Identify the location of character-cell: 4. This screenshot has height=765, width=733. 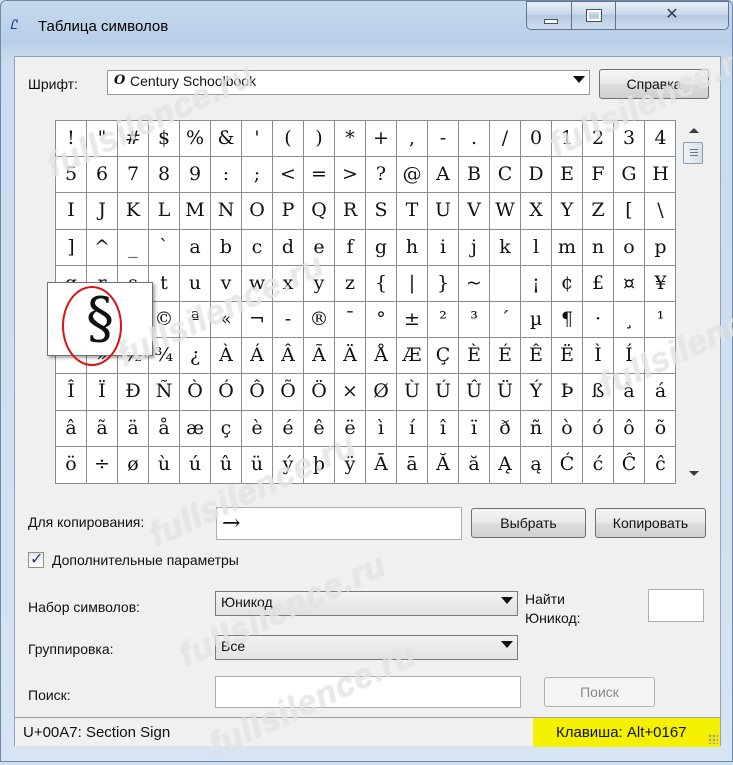
(660, 139).